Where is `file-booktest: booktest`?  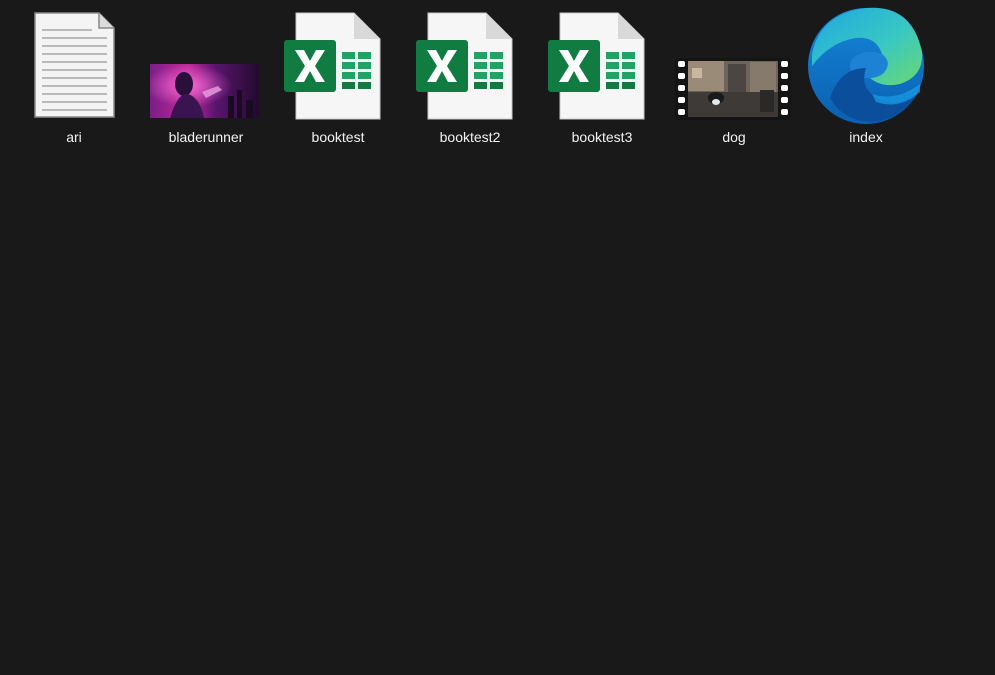 file-booktest: booktest is located at coordinates (338, 75).